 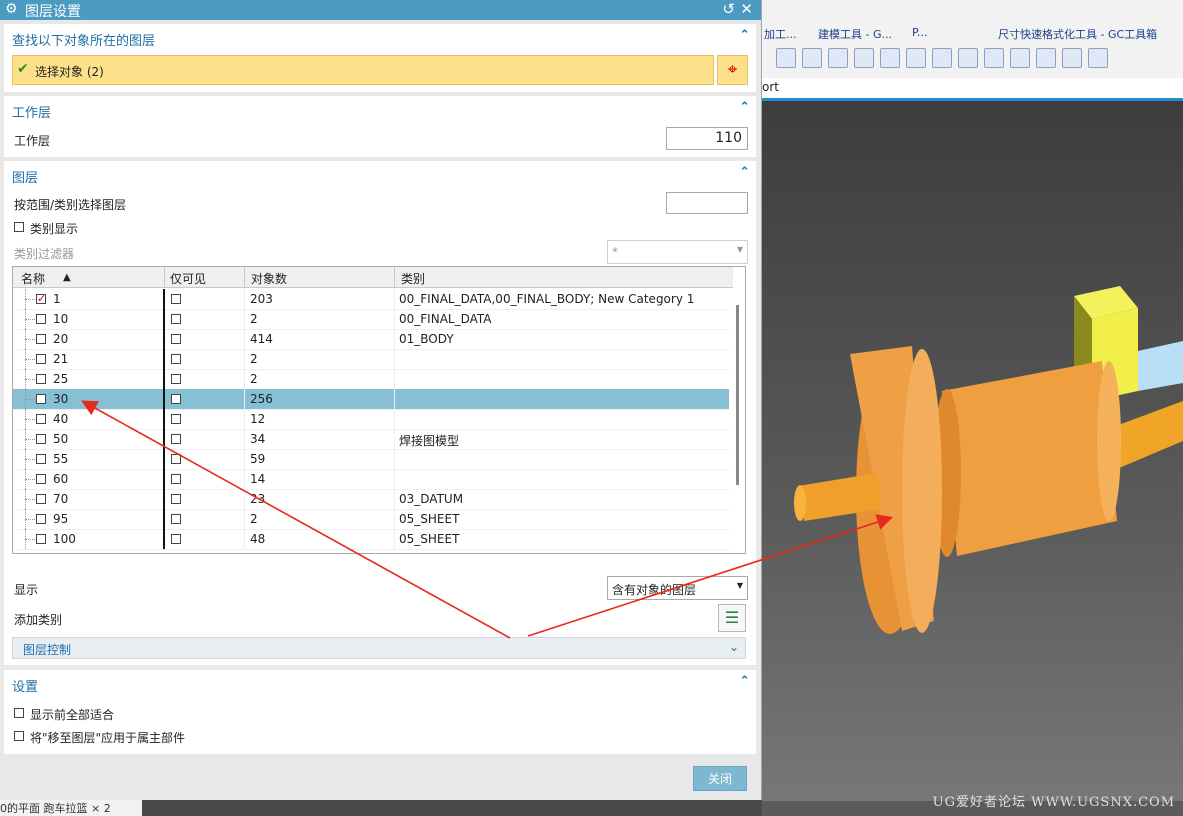 I want to click on settings-heading: 设置, so click(x=25, y=685).